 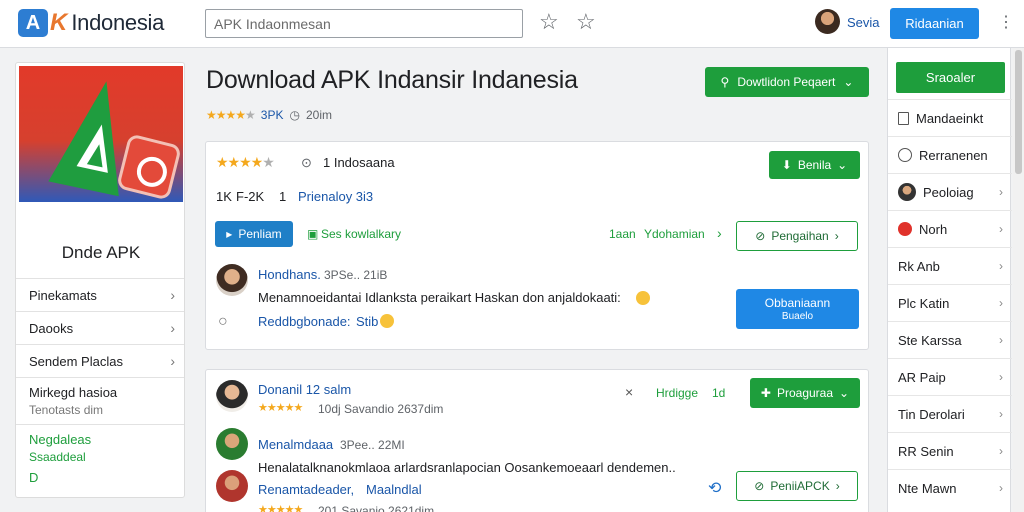 I want to click on right-menu-item: Peoloiag ›, so click(x=950, y=191).